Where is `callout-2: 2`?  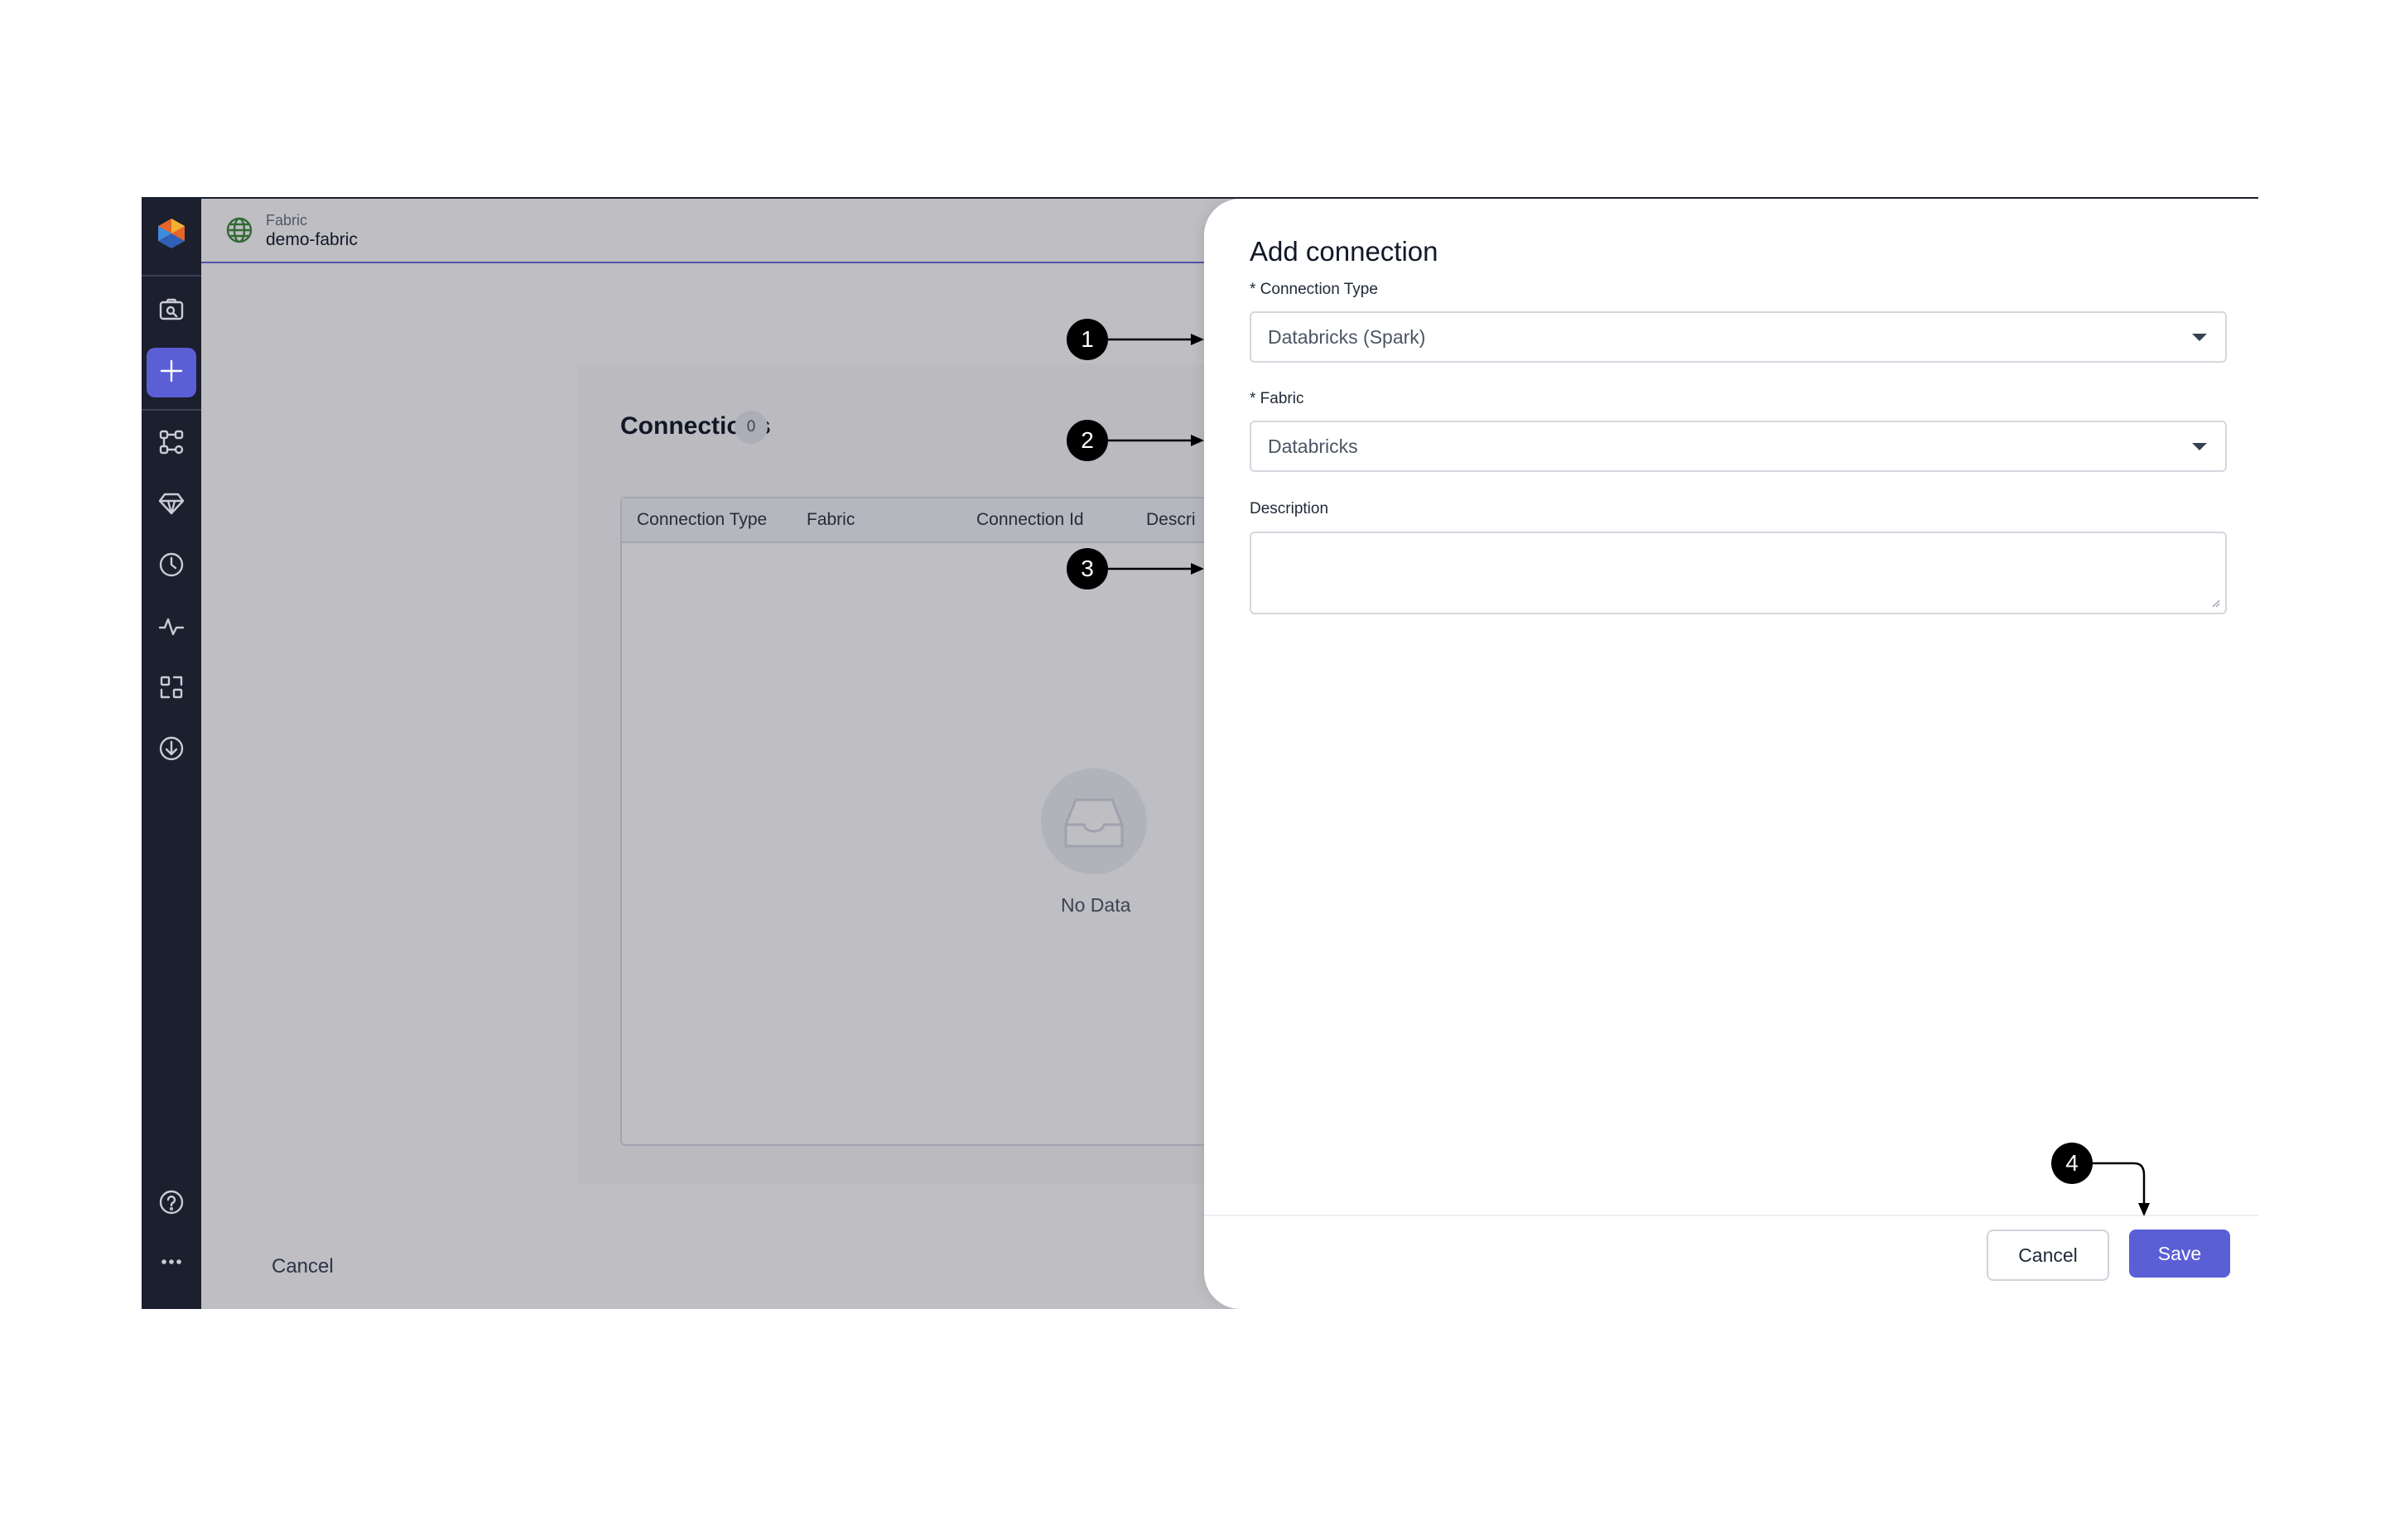
callout-2: 2 is located at coordinates (1087, 440).